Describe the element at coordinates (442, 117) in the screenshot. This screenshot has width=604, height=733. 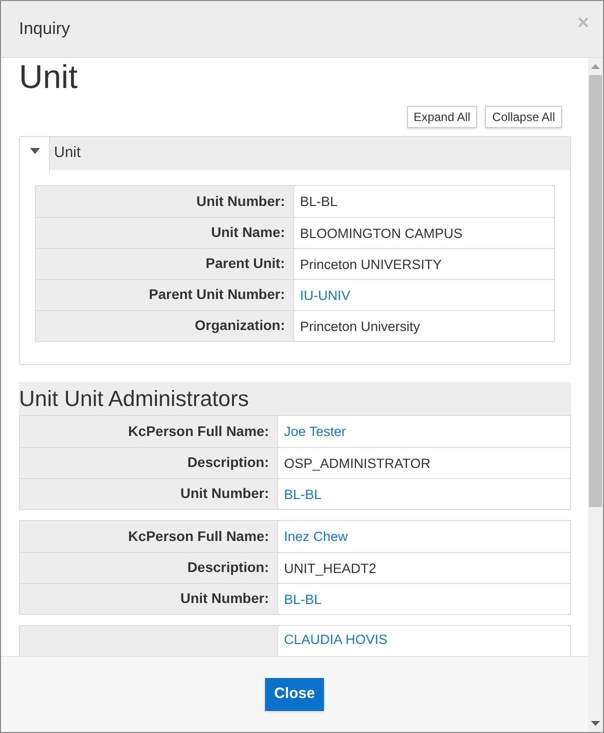
I see `toolbar-button: Expand All` at that location.